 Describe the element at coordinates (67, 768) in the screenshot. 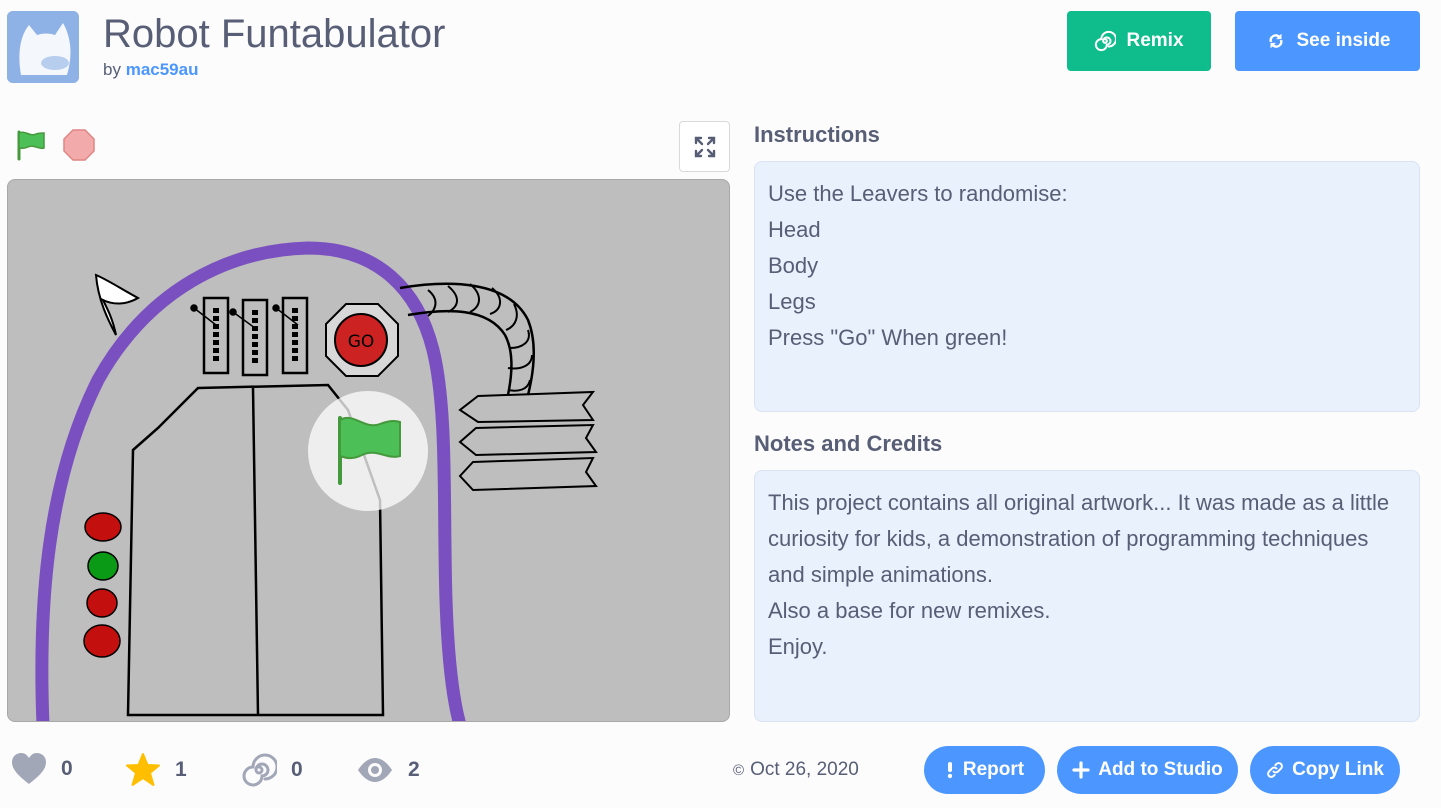

I see `love-count: 0` at that location.